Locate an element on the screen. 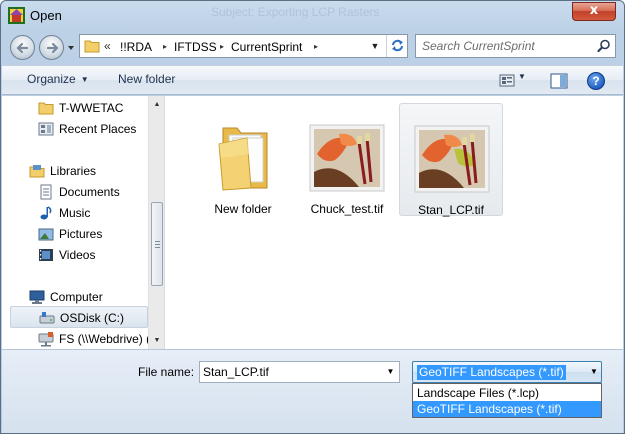 The image size is (625, 434). file-name-combobox: ▼ is located at coordinates (299, 372).